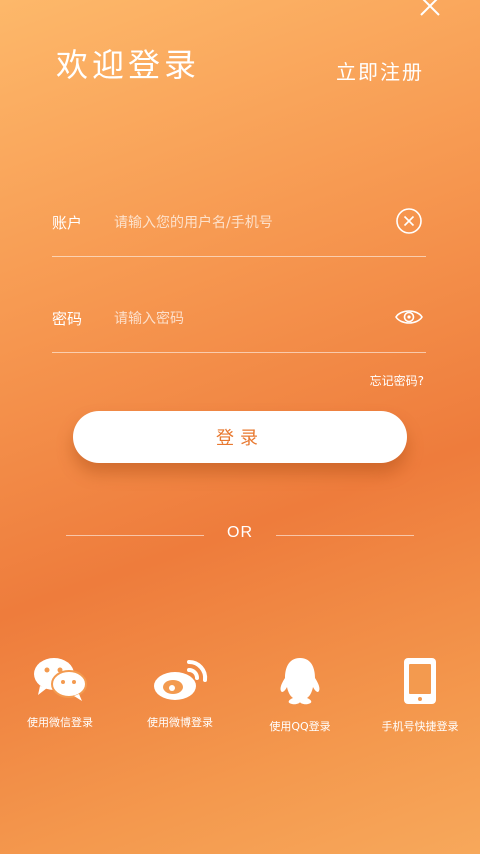  What do you see at coordinates (180, 722) in the screenshot?
I see `weibo-login-label: 使用微博登录` at bounding box center [180, 722].